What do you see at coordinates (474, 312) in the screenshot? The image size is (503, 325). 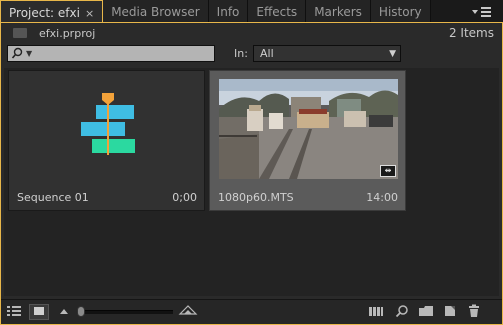 I see `clear-icon` at bounding box center [474, 312].